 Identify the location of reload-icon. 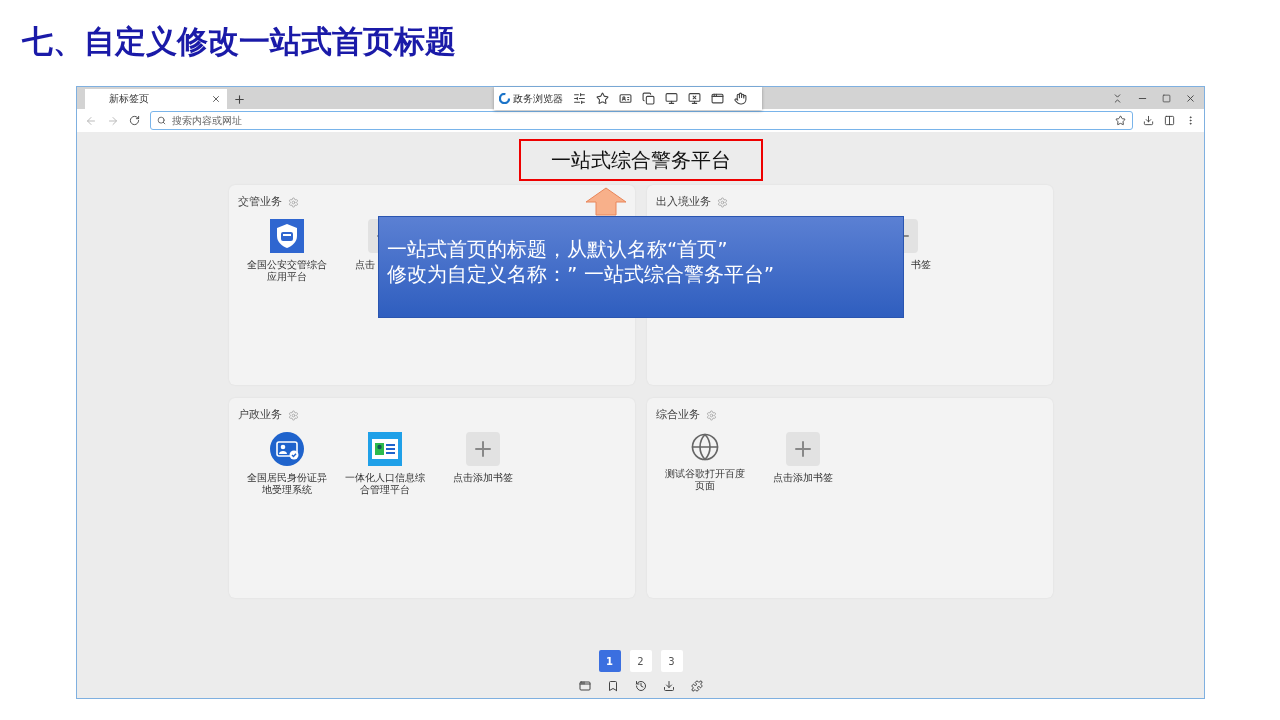
(134, 120).